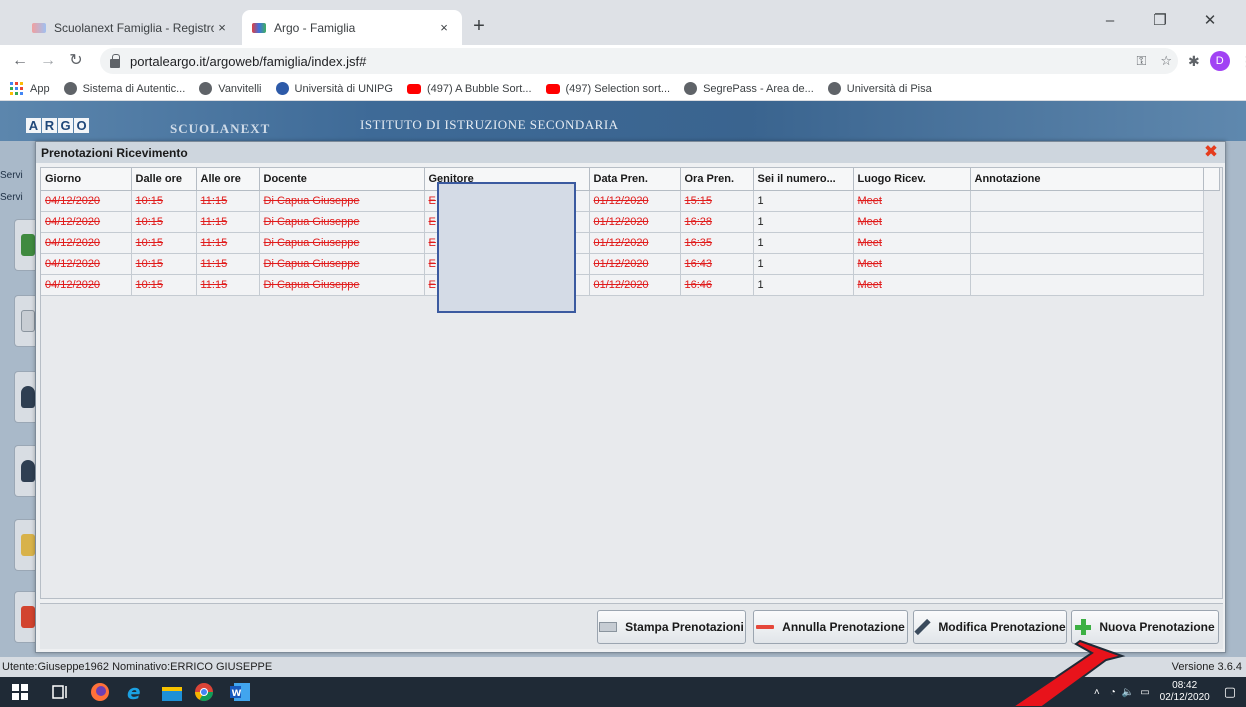 This screenshot has width=1246, height=707. I want to click on apps-icon, so click(17, 88).